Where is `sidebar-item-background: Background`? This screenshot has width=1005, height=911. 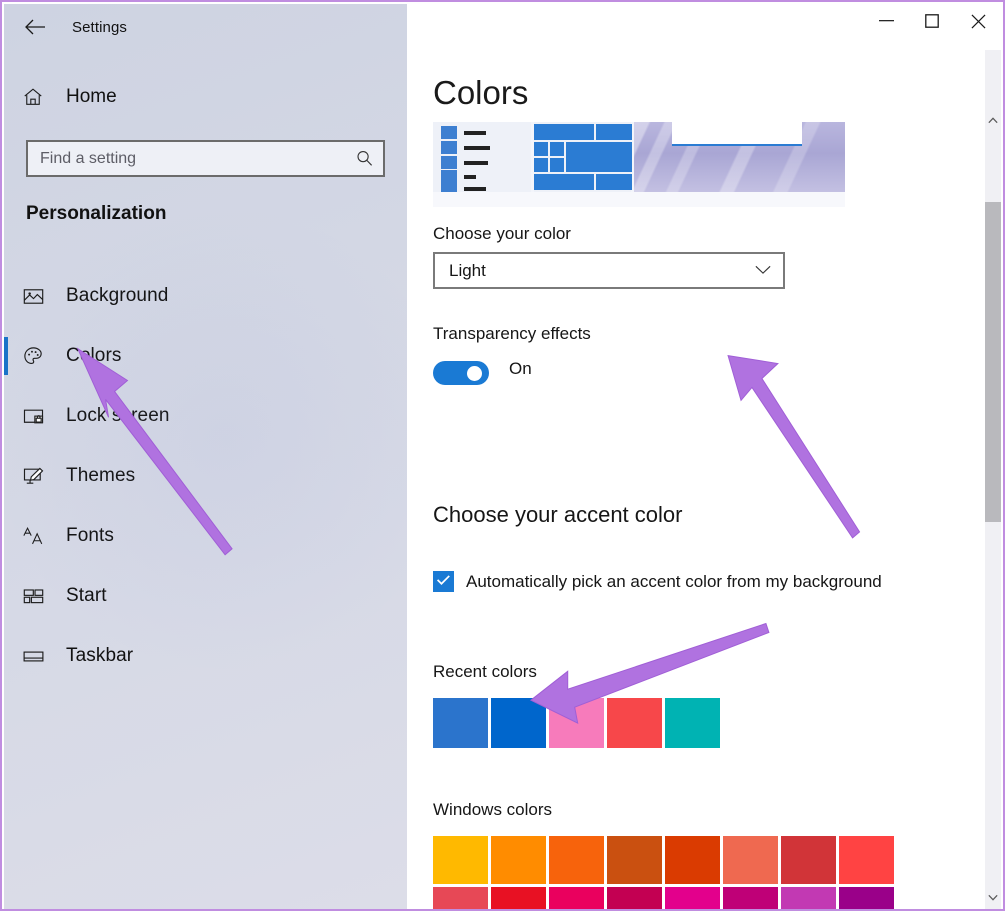 sidebar-item-background: Background is located at coordinates (205, 296).